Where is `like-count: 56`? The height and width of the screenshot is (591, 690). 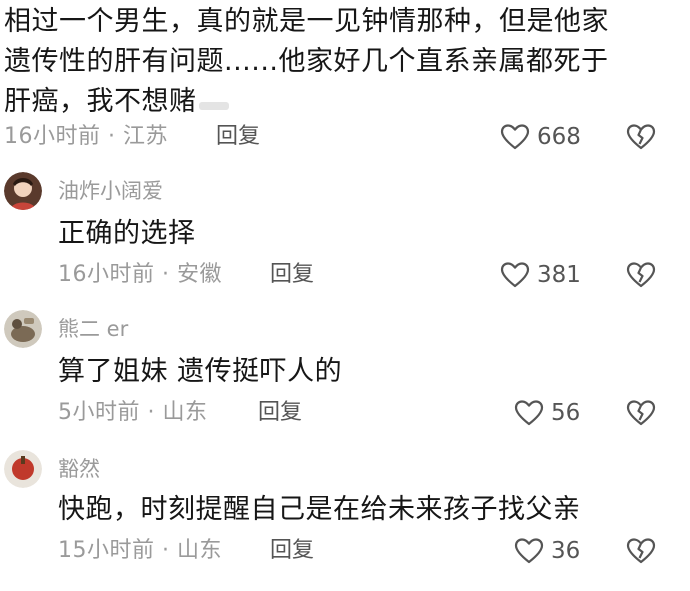
like-count: 56 is located at coordinates (566, 413).